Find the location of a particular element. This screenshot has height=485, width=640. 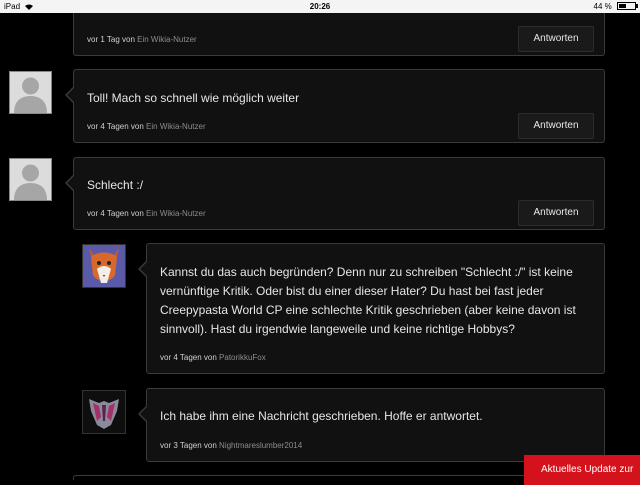

update-notification-text: Aktuelles Update zur is located at coordinates (587, 469).